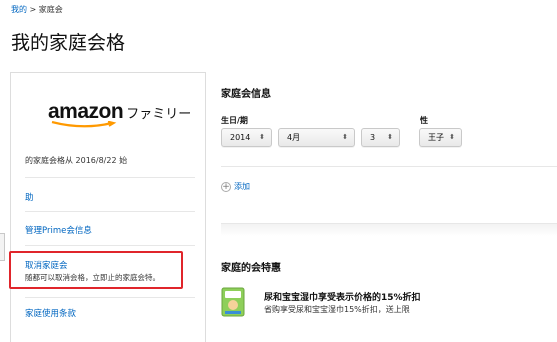  Describe the element at coordinates (316, 137) in the screenshot. I see `month-select: 4月 ⬍` at that location.